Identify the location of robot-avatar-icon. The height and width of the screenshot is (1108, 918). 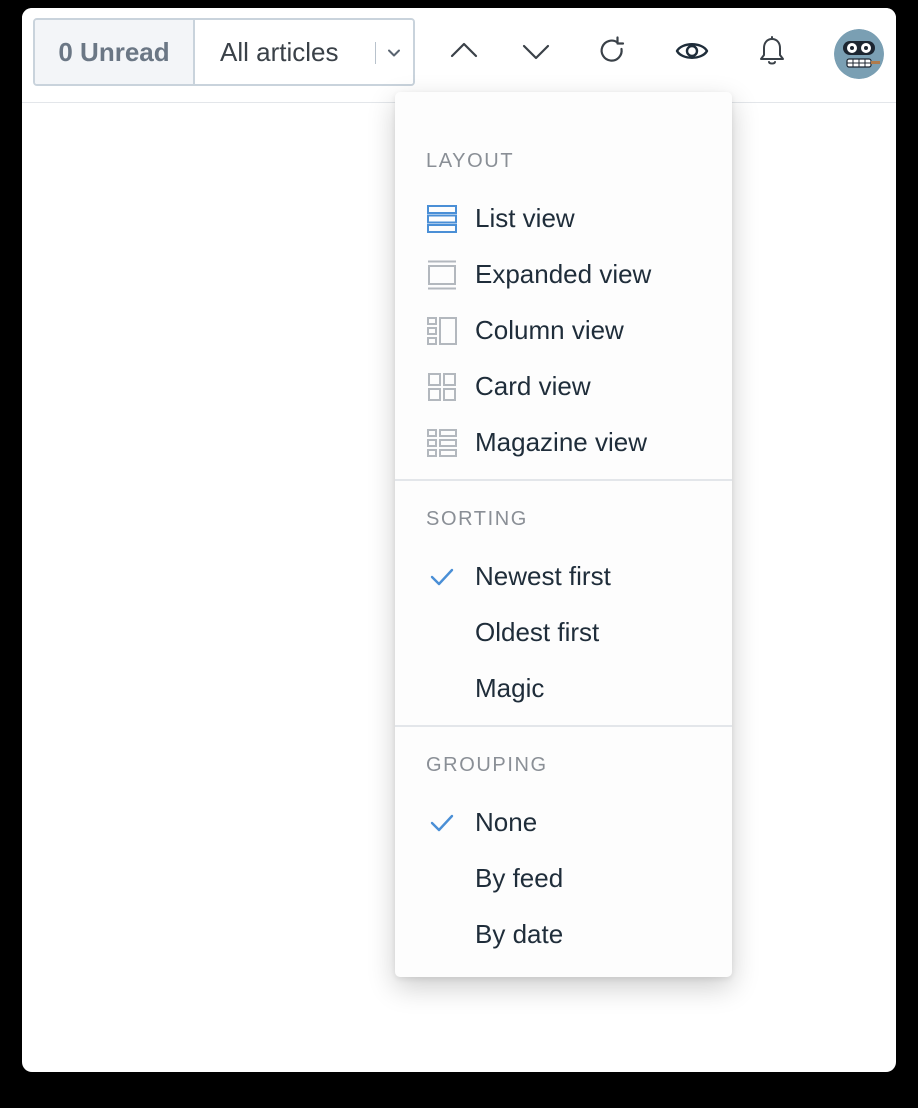
(859, 54).